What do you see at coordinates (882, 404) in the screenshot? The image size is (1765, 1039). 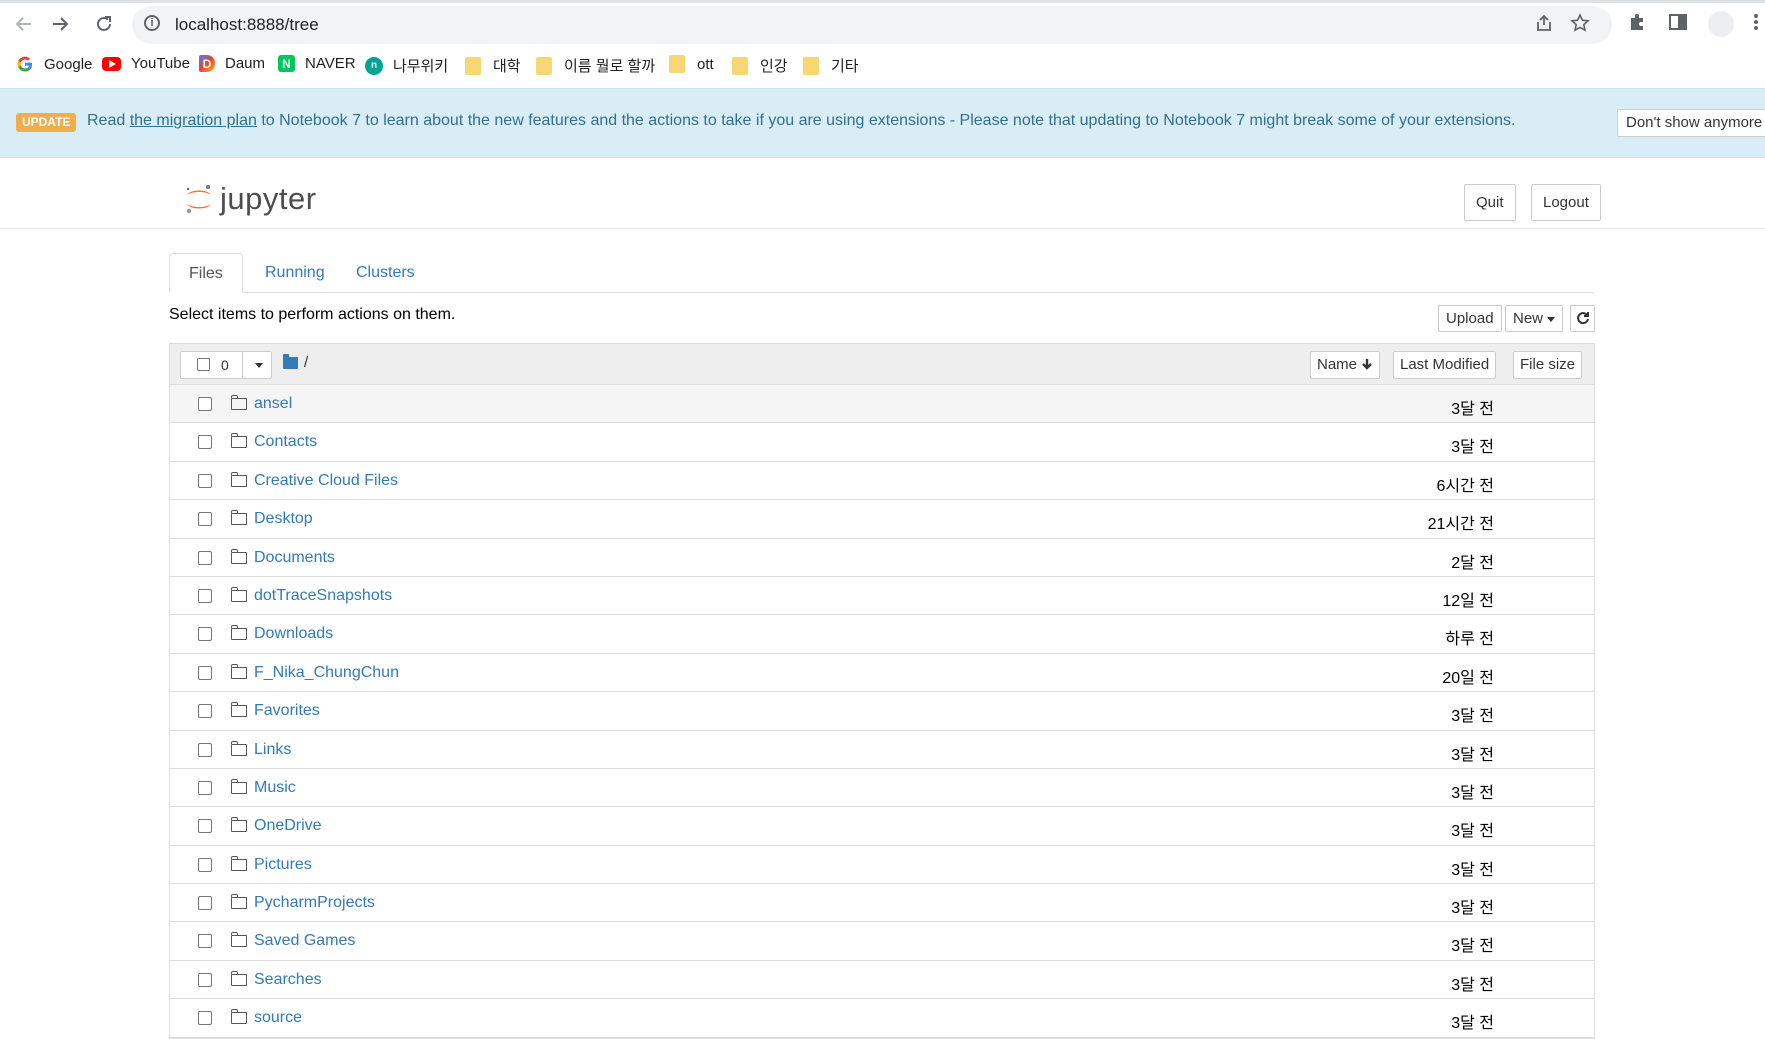 I see `list-item: ansel 3달 전` at bounding box center [882, 404].